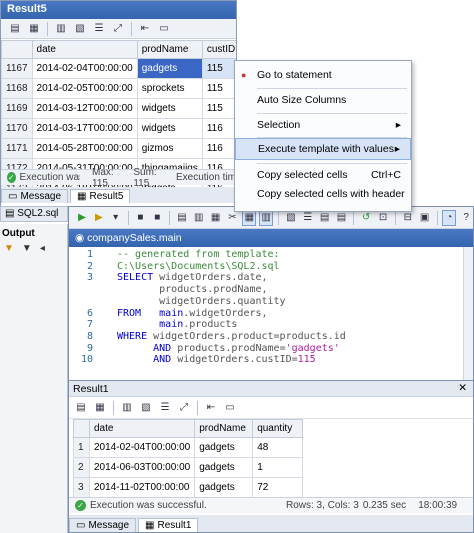  I want to click on tab-result5: ▦ Result5, so click(100, 196).